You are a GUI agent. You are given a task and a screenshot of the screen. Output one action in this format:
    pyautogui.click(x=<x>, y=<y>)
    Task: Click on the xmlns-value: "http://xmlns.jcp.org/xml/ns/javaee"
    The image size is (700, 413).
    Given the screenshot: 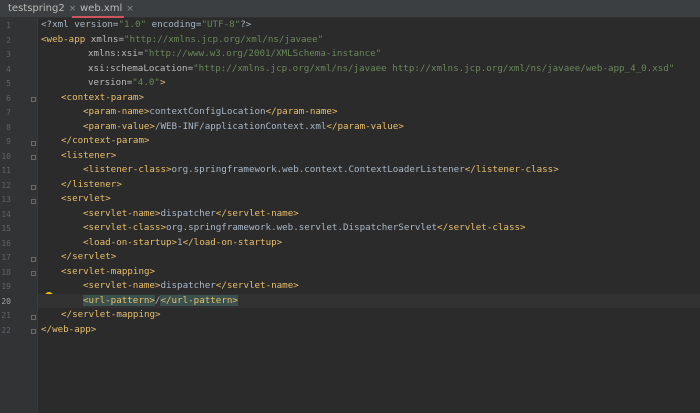 What is the action you would take?
    pyautogui.click(x=224, y=39)
    